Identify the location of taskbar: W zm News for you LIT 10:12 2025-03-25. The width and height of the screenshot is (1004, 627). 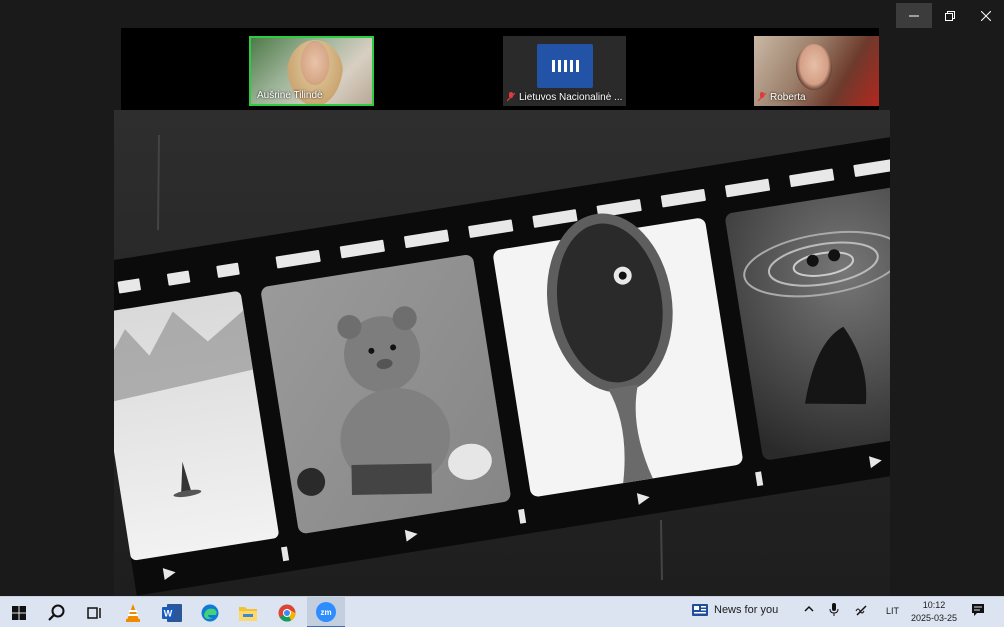
(502, 611).